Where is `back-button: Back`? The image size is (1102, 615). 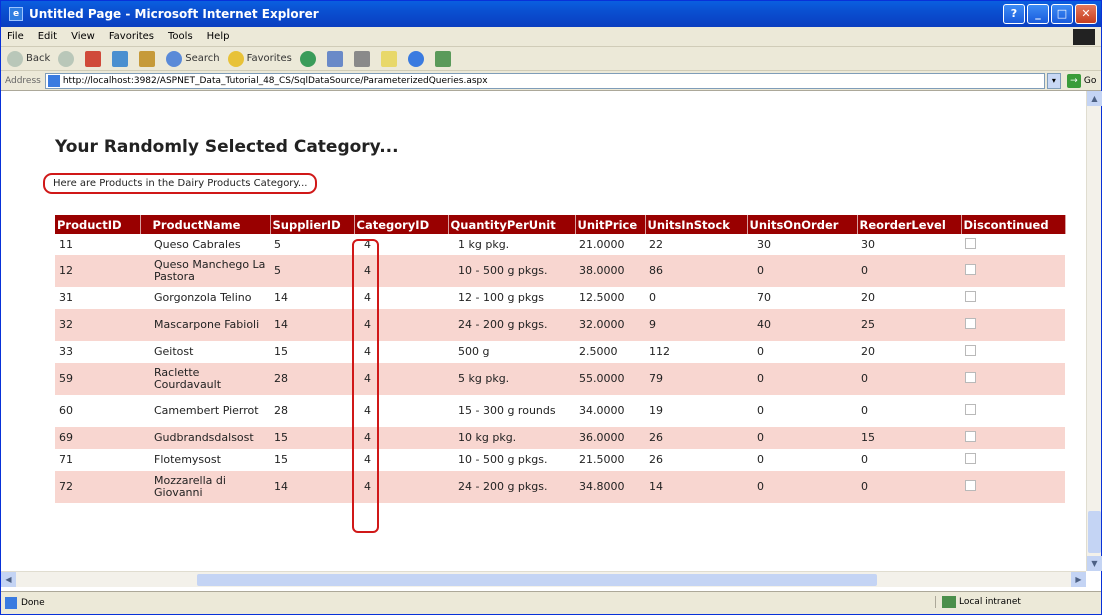
back-button: Back is located at coordinates (28, 58).